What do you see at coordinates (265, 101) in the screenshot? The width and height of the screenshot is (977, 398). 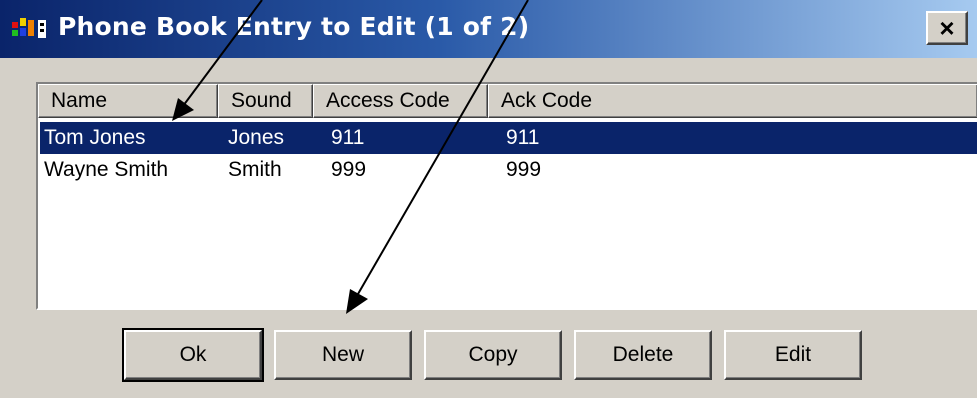 I see `column-header-sound: Sound` at bounding box center [265, 101].